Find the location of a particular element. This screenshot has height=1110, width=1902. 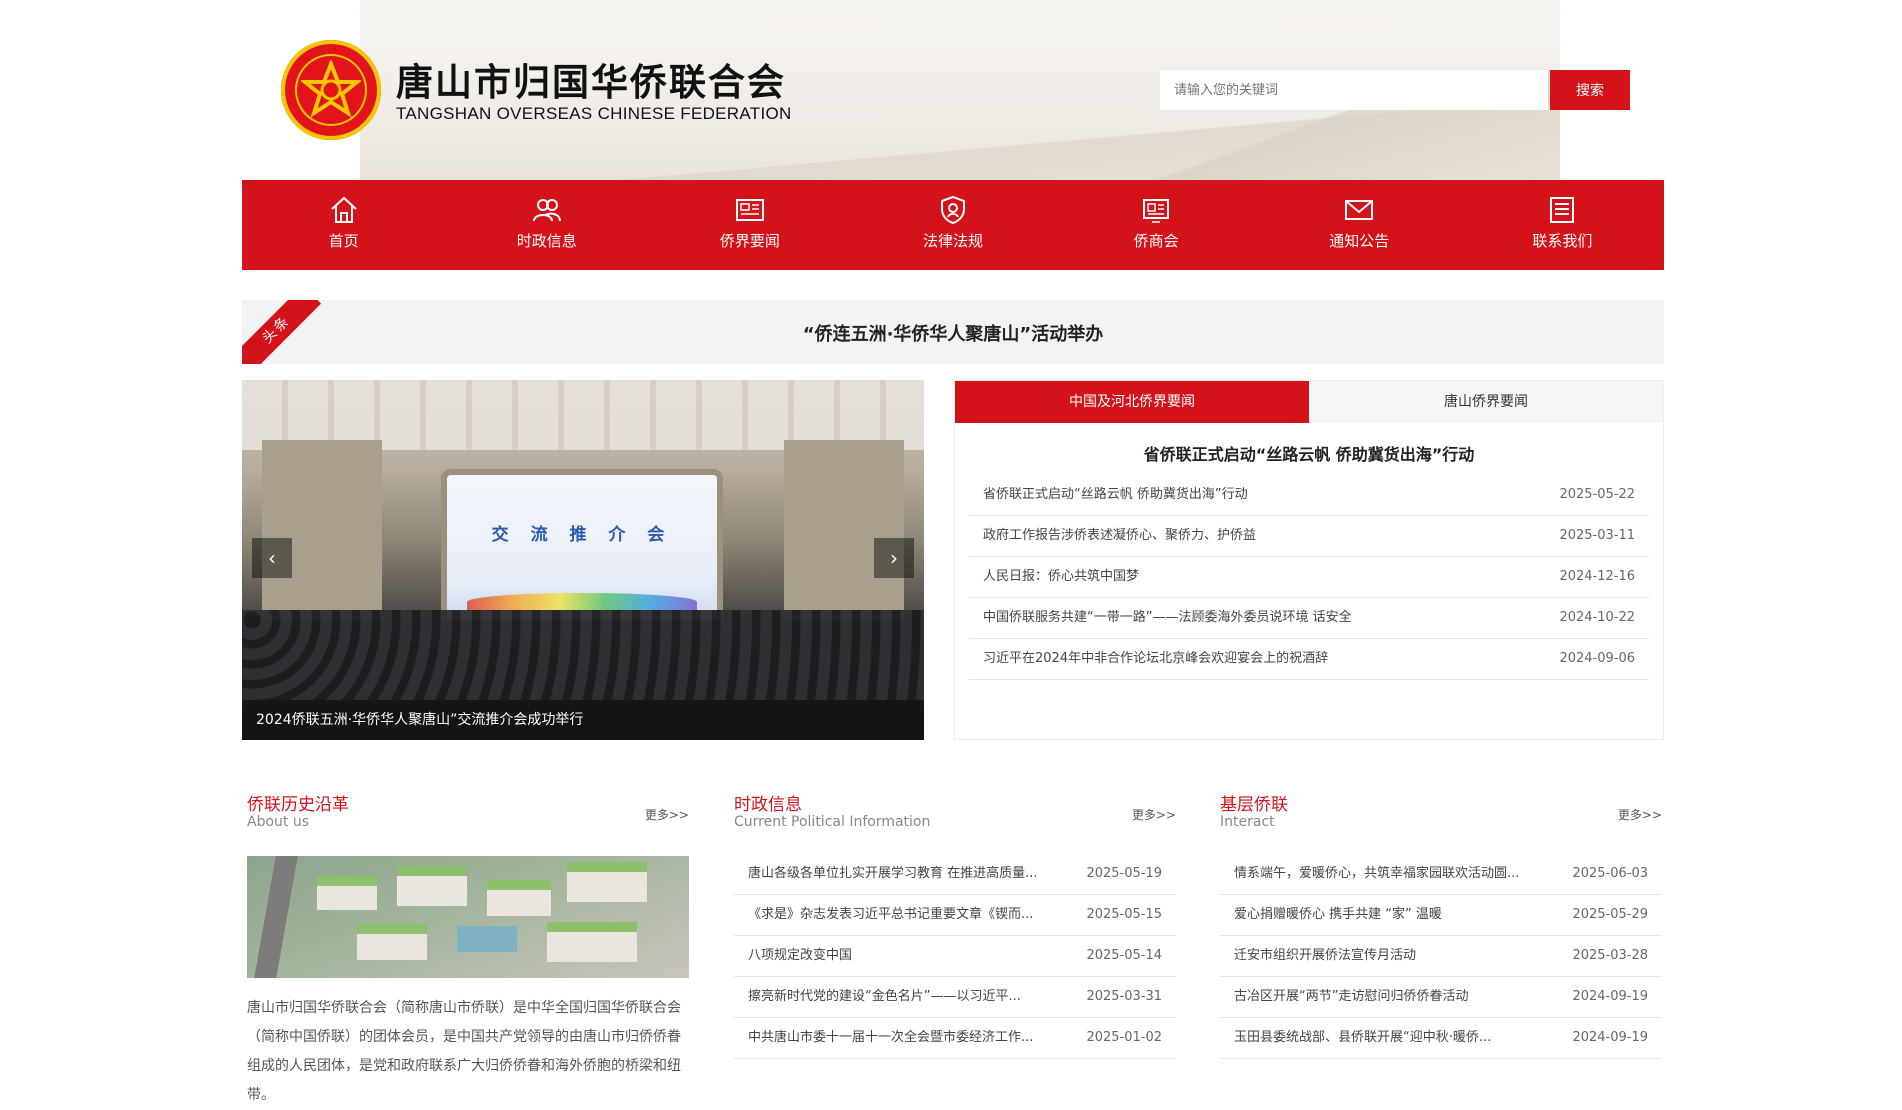

section-header: 侨联历史沿革 About us 更多>> is located at coordinates (468, 810).